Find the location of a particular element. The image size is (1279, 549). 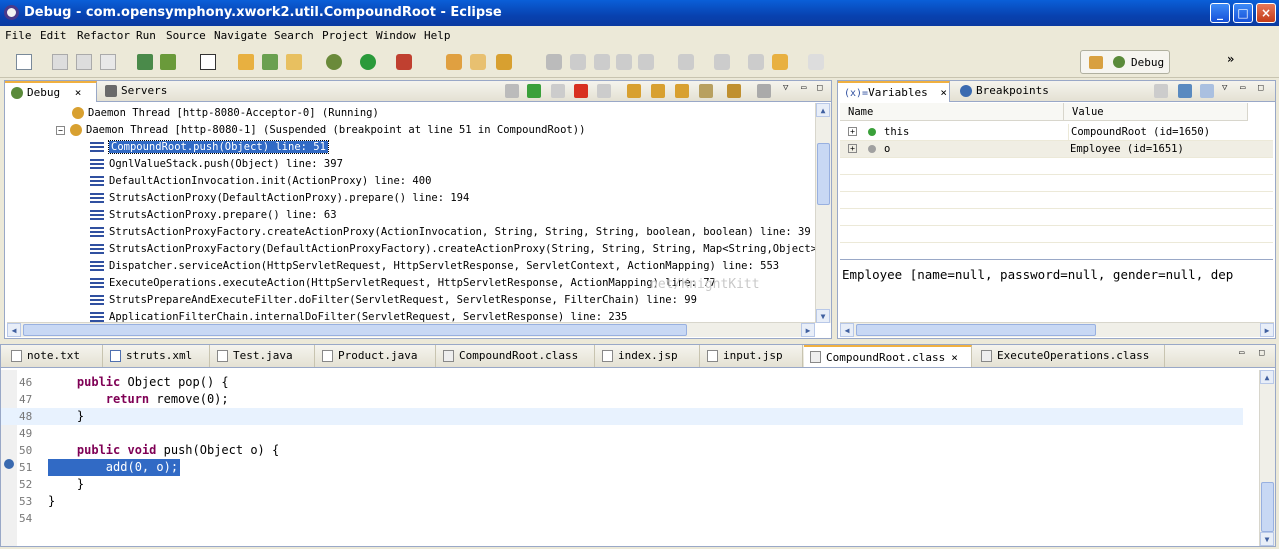

maximize-editor-icon: □ is located at coordinates (1261, 353).